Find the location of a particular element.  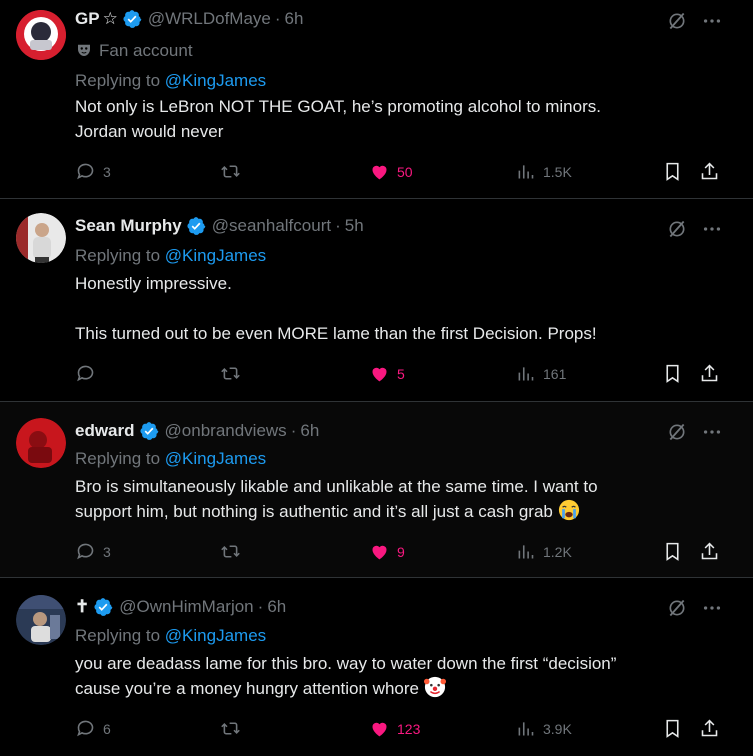

reply-button: 6 is located at coordinates (93, 728).